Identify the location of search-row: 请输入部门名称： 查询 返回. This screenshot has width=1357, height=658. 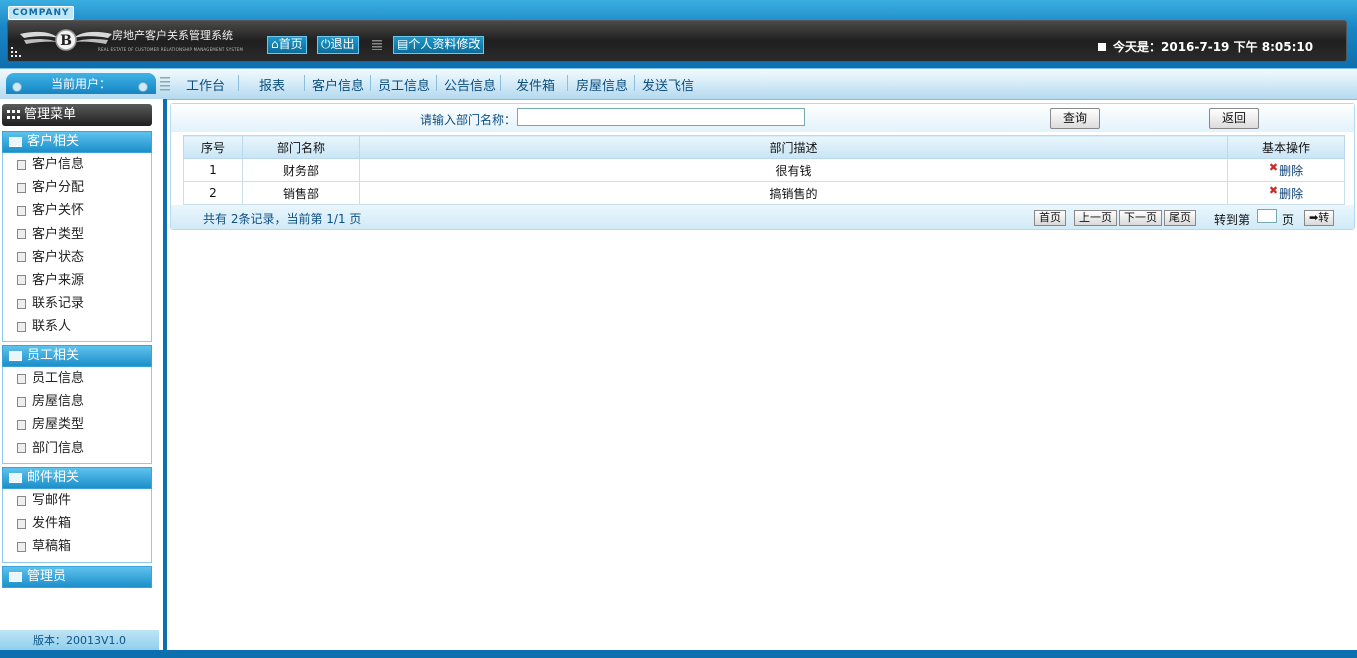
(762, 118).